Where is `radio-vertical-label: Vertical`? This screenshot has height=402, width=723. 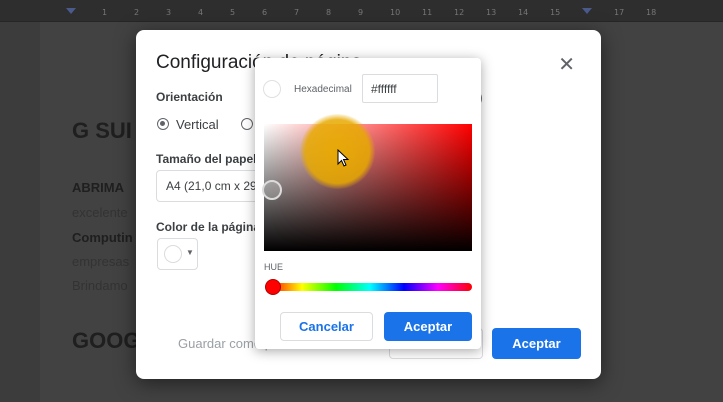 radio-vertical-label: Vertical is located at coordinates (197, 124).